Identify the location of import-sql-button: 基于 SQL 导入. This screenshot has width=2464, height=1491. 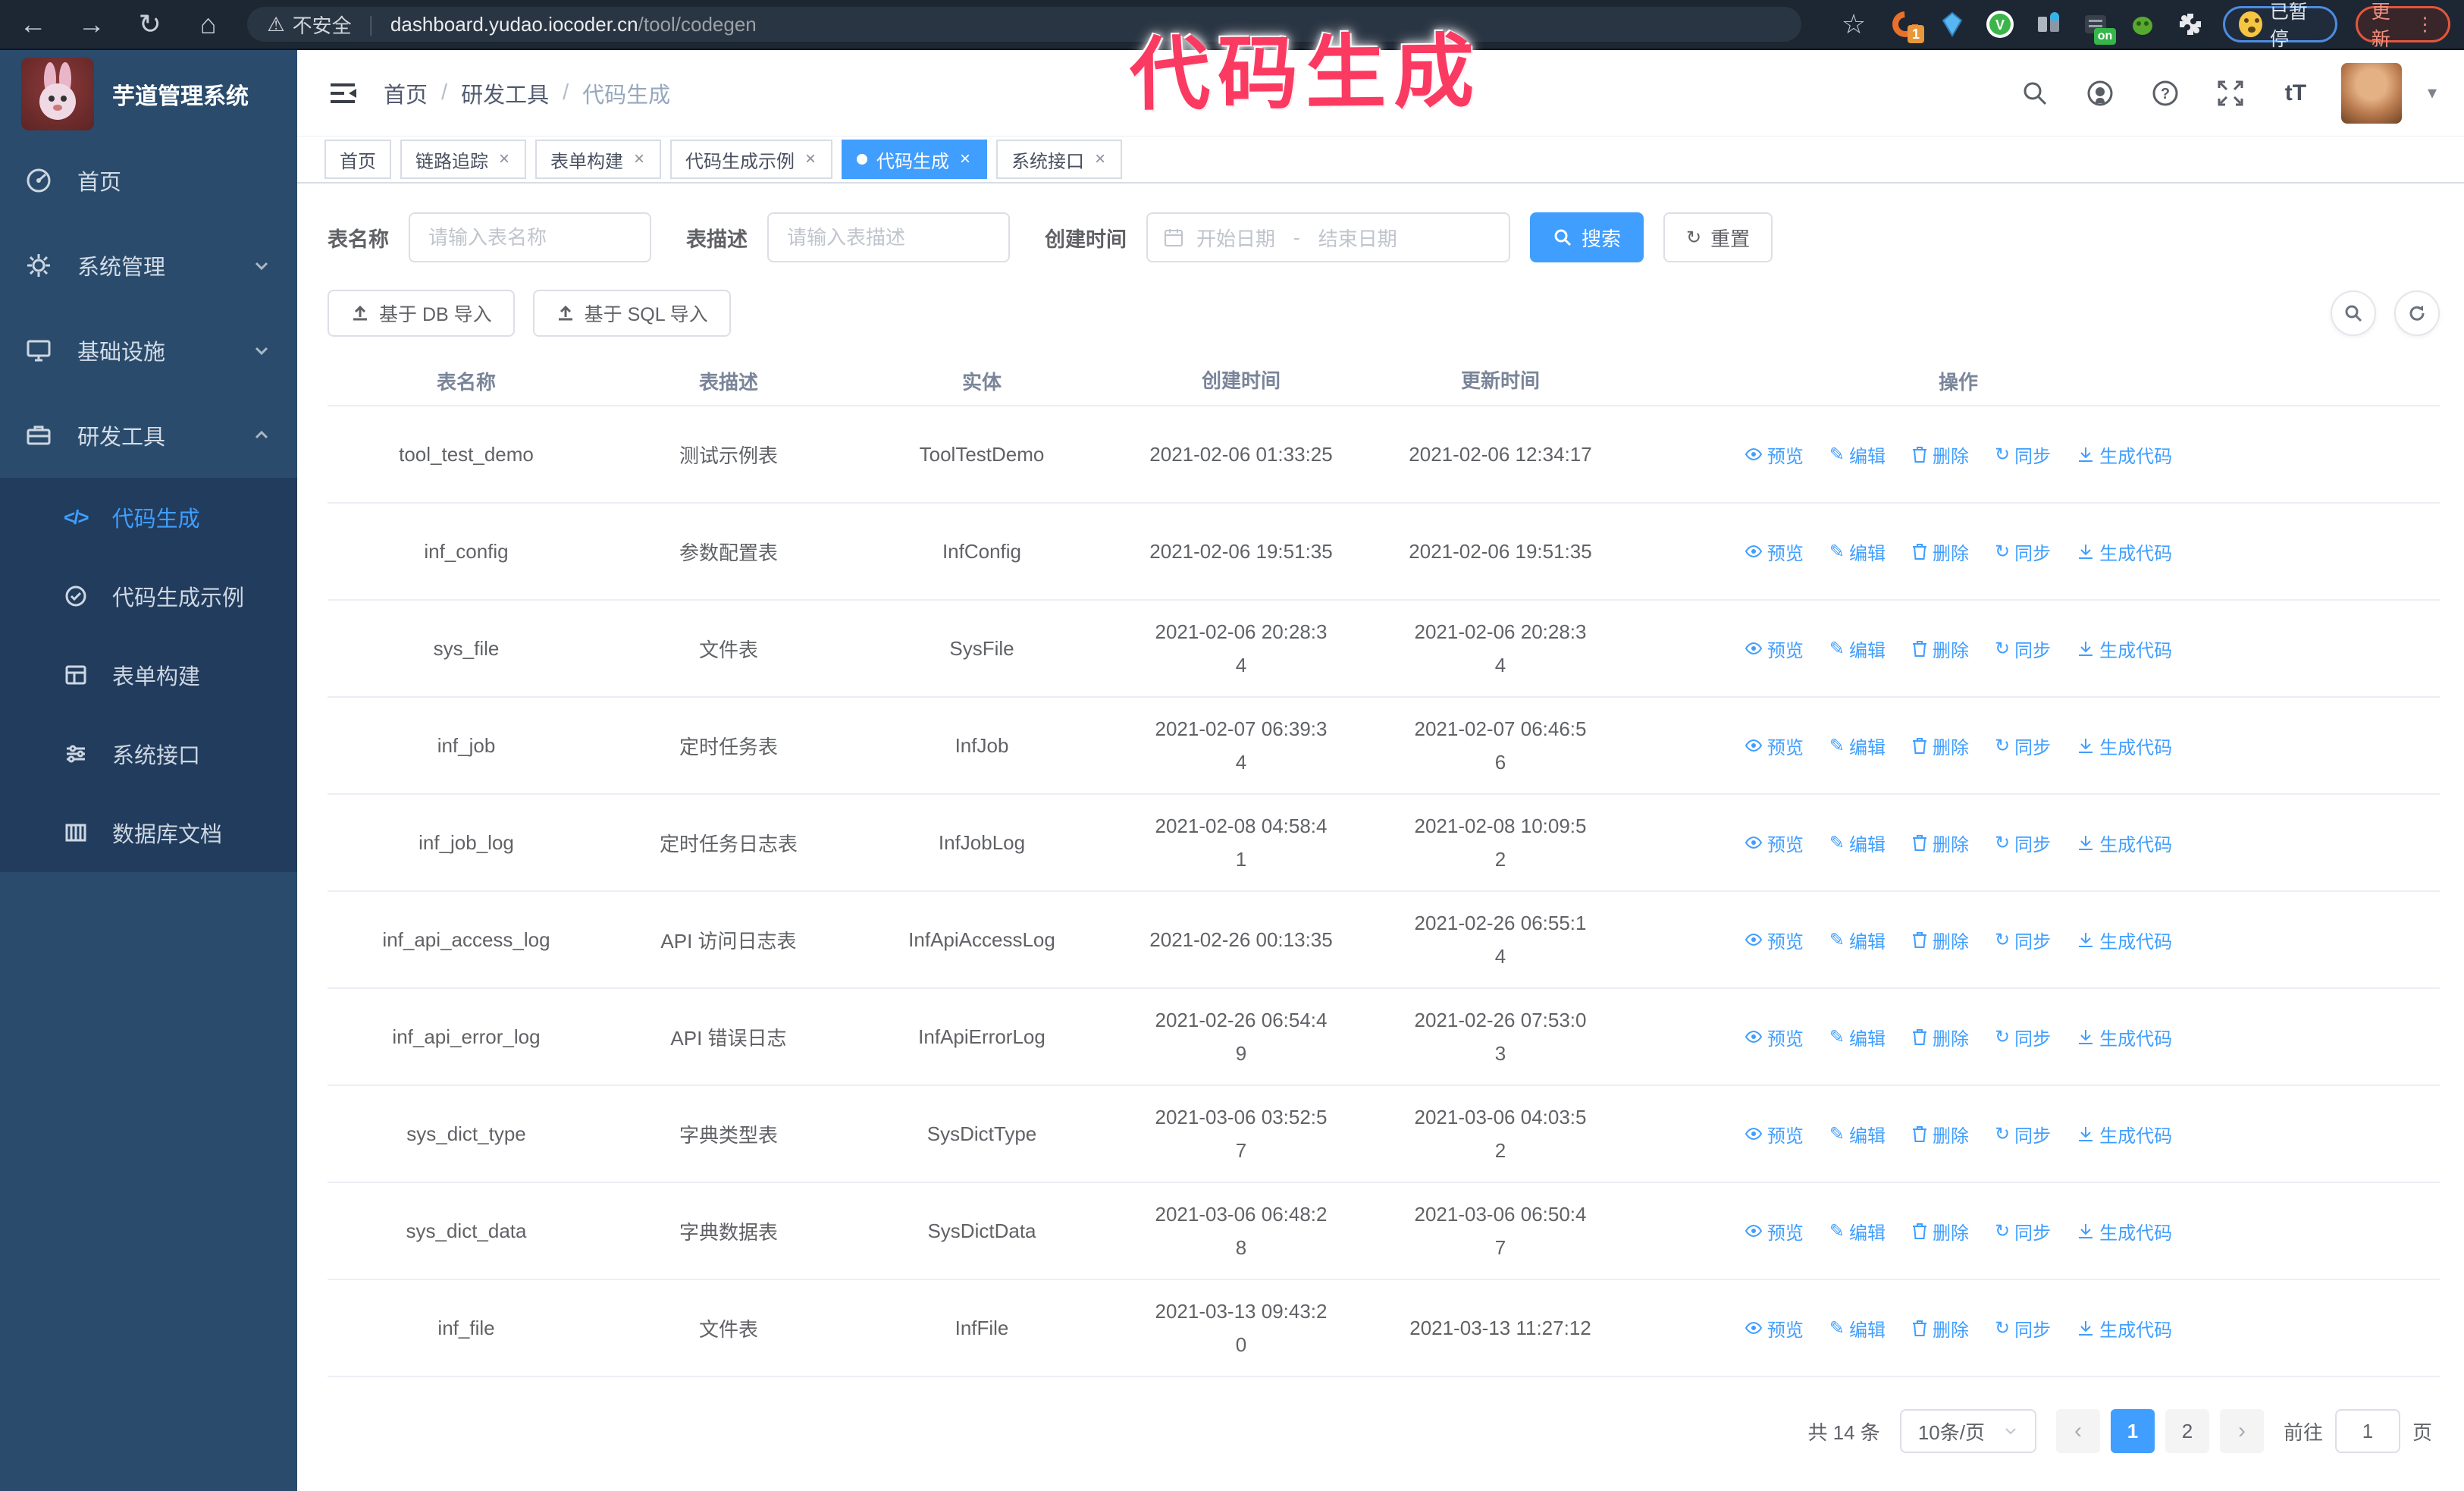
(632, 313).